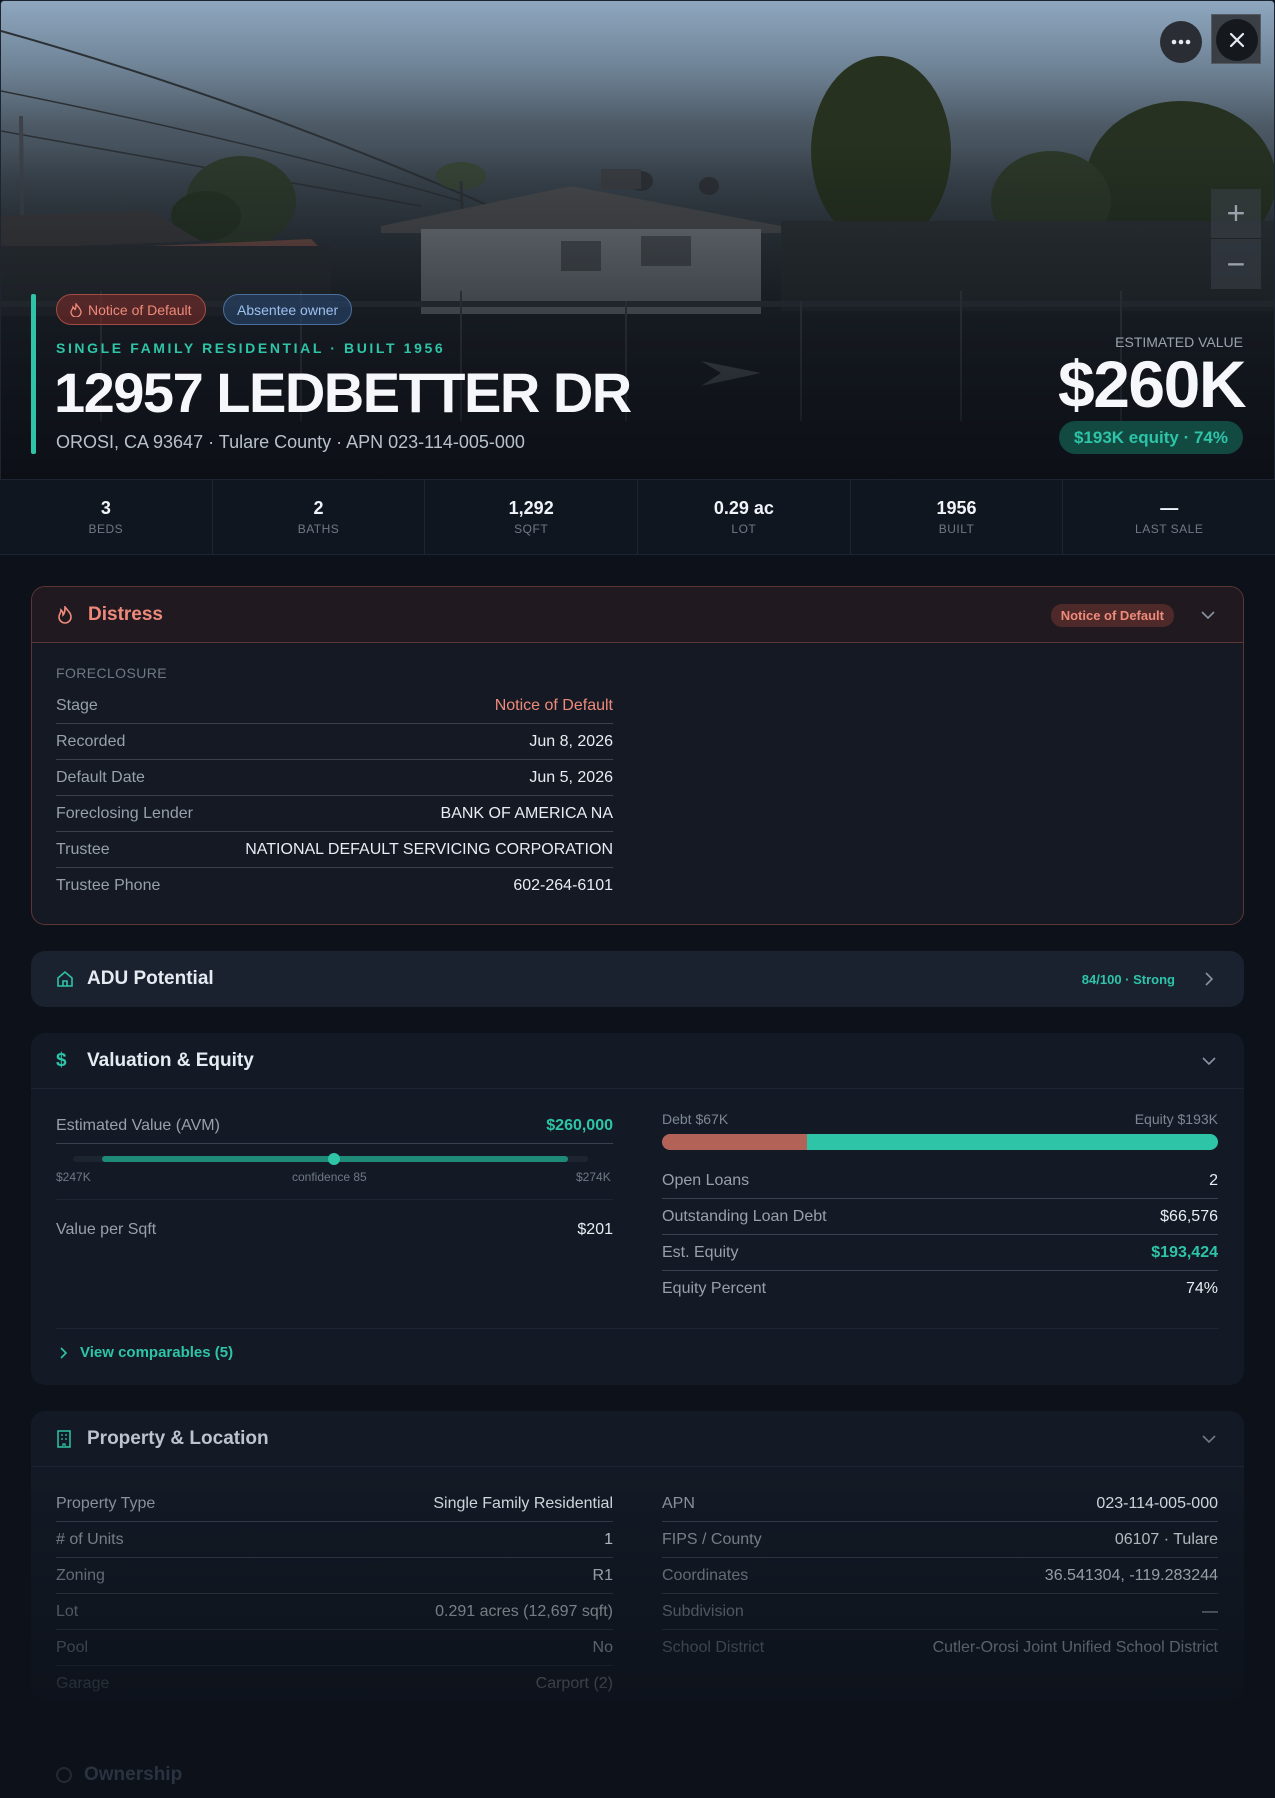  Describe the element at coordinates (90, 1539) in the screenshot. I see `row-key: # of Units` at that location.